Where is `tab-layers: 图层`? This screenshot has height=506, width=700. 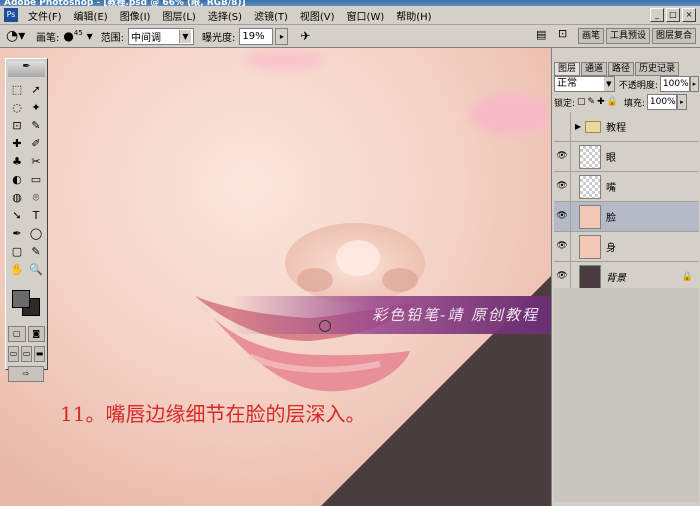 tab-layers: 图层 is located at coordinates (567, 69).